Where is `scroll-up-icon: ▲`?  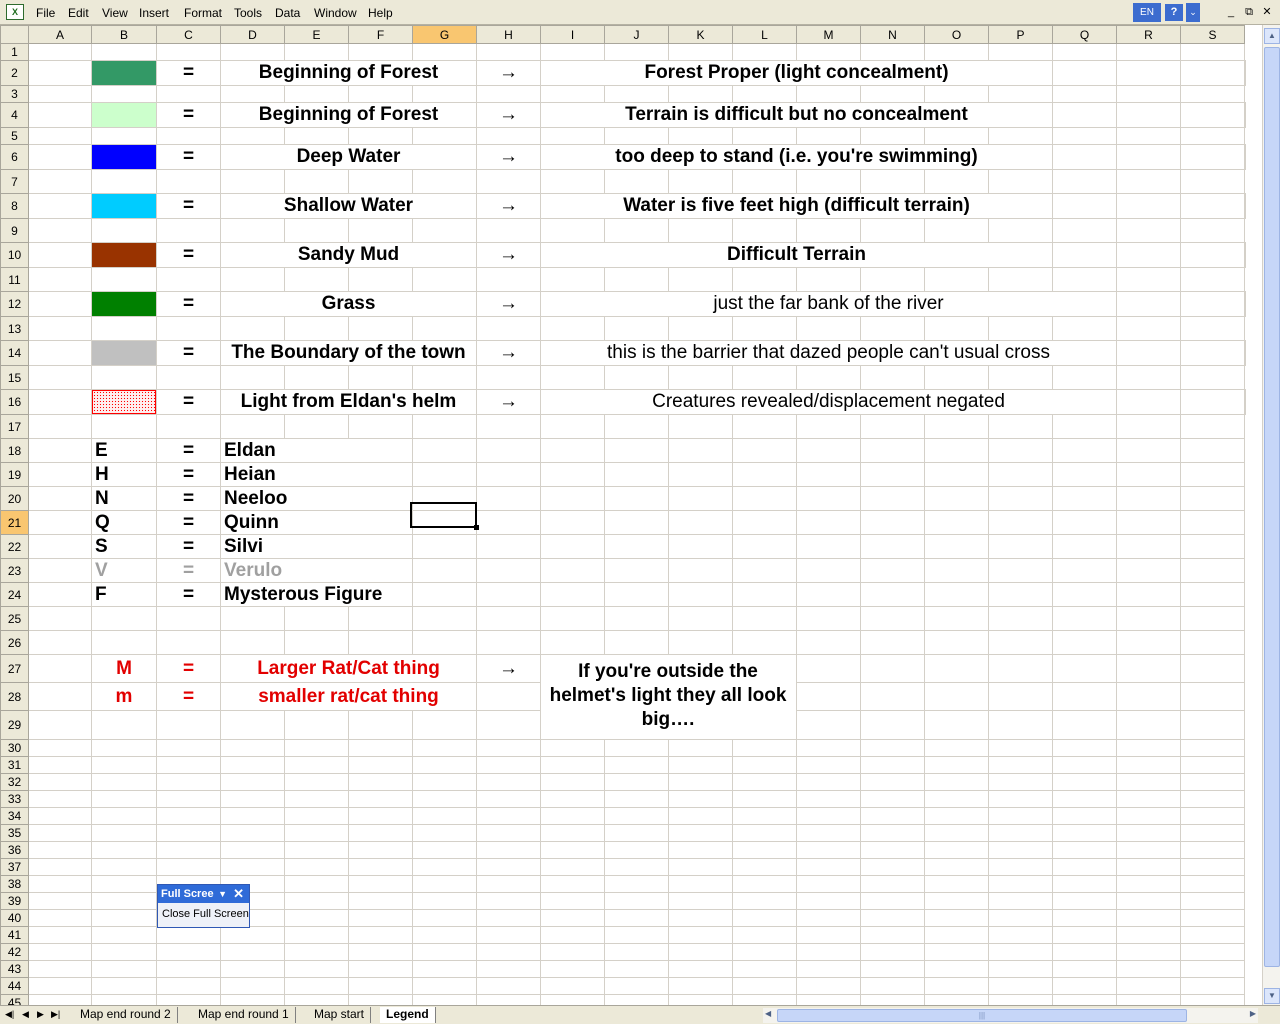
scroll-up-icon: ▲ is located at coordinates (1272, 36).